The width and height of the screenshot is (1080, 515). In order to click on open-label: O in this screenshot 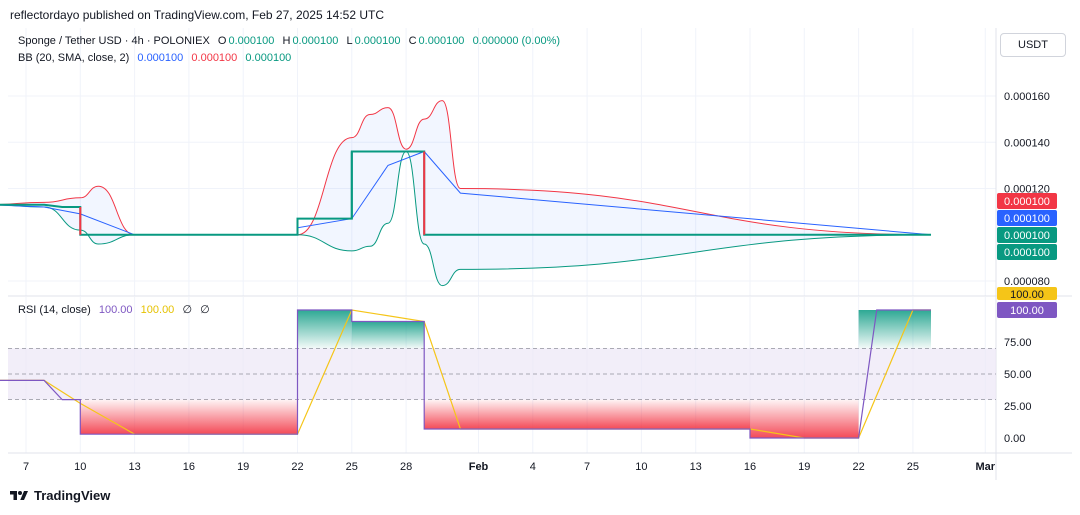, I will do `click(222, 41)`.